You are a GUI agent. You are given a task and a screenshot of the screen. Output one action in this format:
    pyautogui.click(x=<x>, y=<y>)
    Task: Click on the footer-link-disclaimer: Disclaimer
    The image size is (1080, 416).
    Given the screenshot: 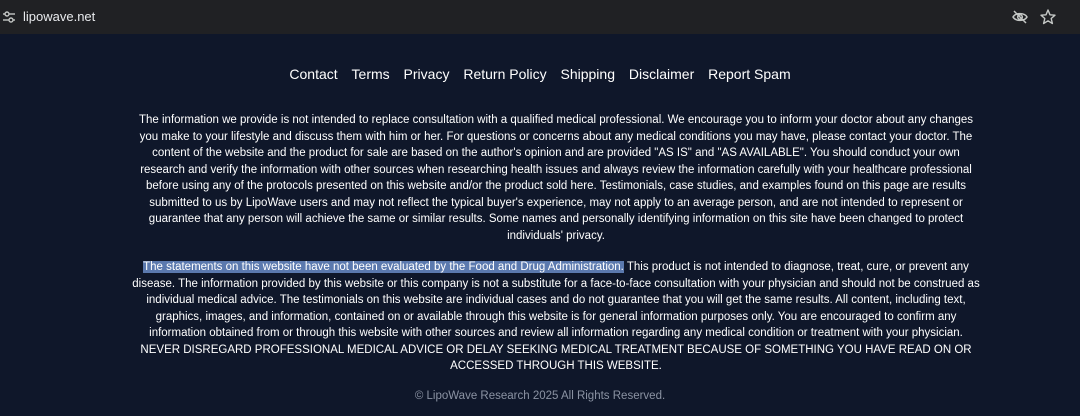 What is the action you would take?
    pyautogui.click(x=661, y=74)
    